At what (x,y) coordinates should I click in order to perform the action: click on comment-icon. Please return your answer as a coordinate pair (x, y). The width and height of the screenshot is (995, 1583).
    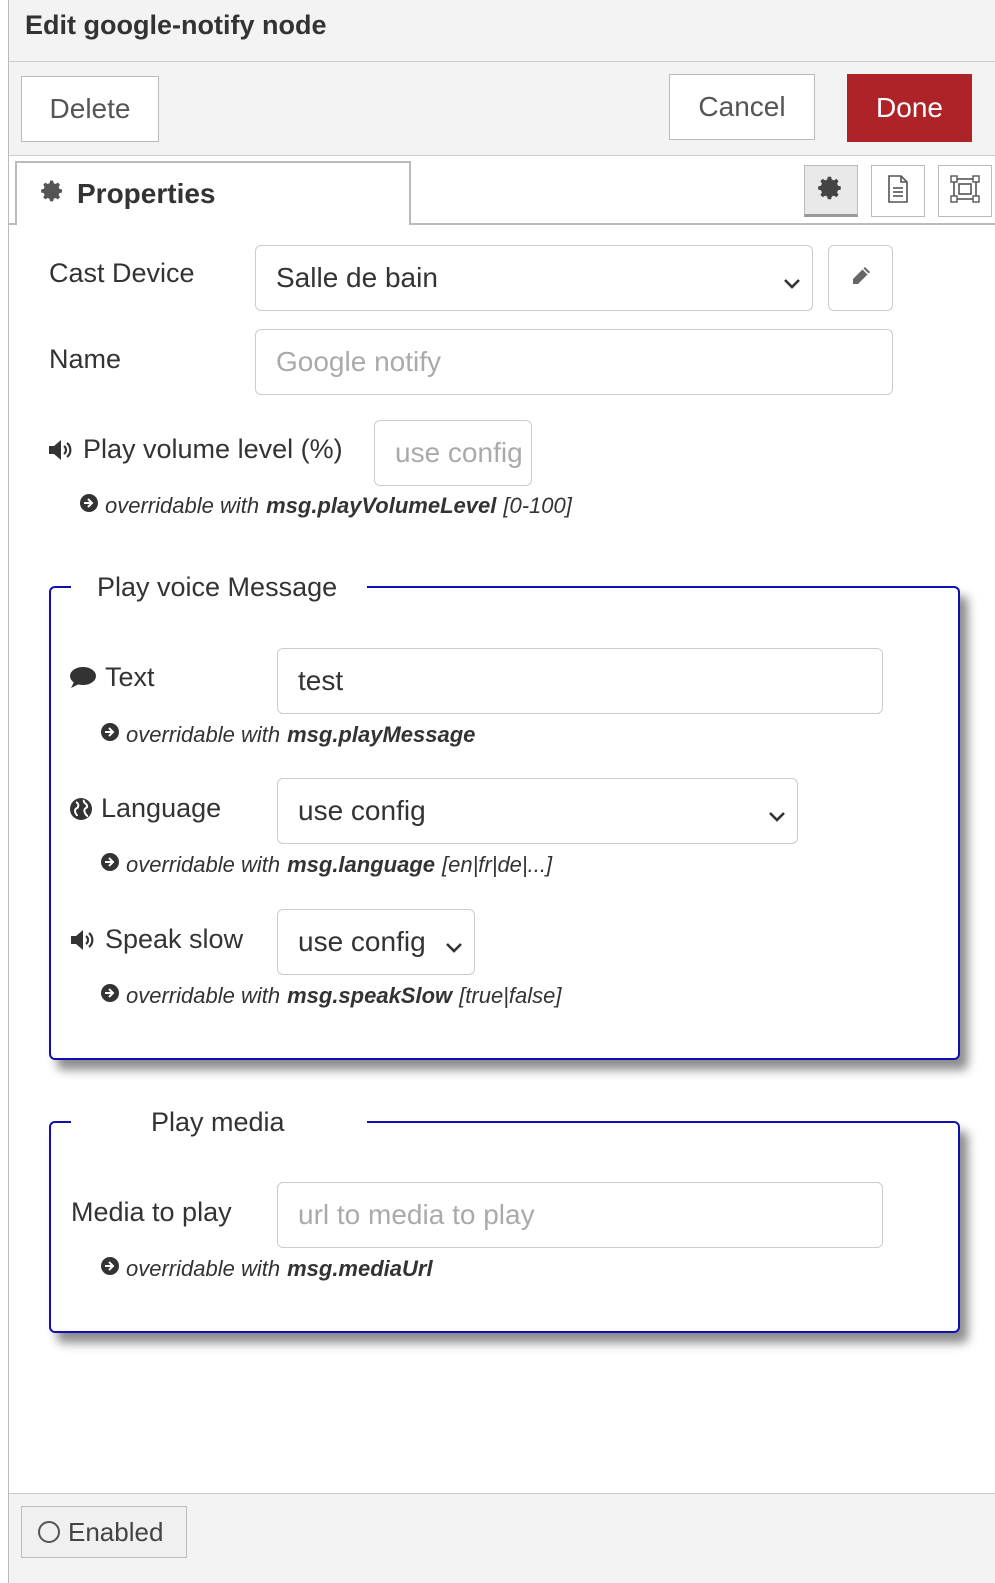
    Looking at the image, I should click on (83, 678).